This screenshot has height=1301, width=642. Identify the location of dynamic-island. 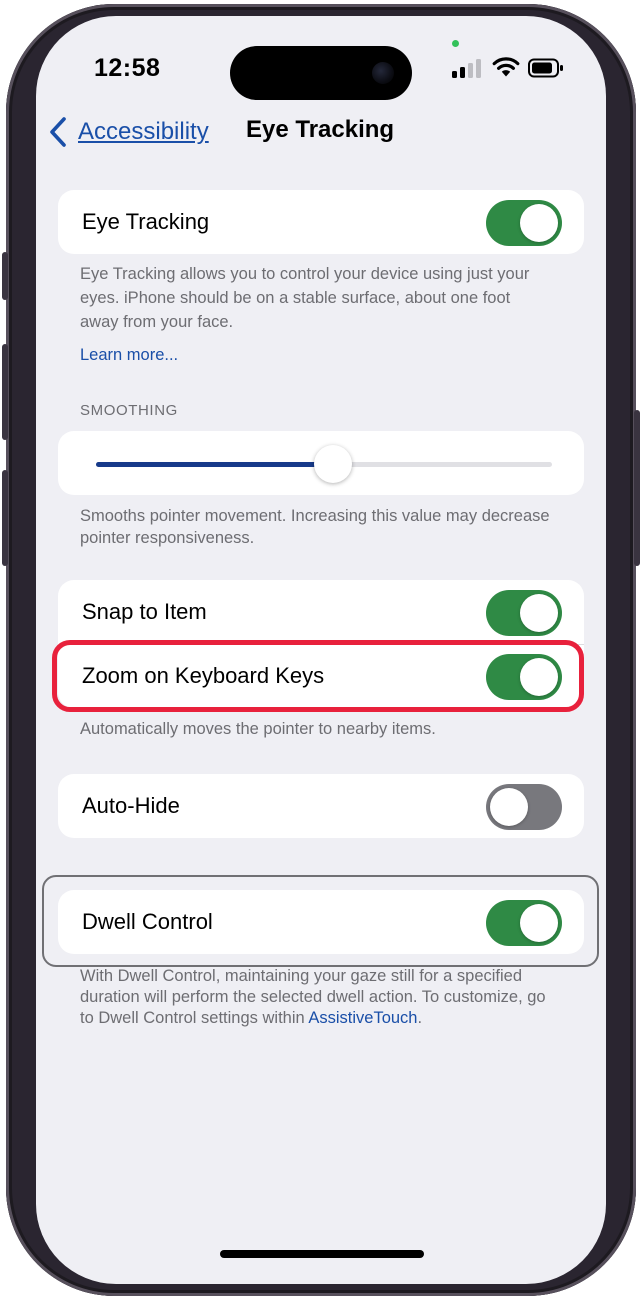
(321, 73).